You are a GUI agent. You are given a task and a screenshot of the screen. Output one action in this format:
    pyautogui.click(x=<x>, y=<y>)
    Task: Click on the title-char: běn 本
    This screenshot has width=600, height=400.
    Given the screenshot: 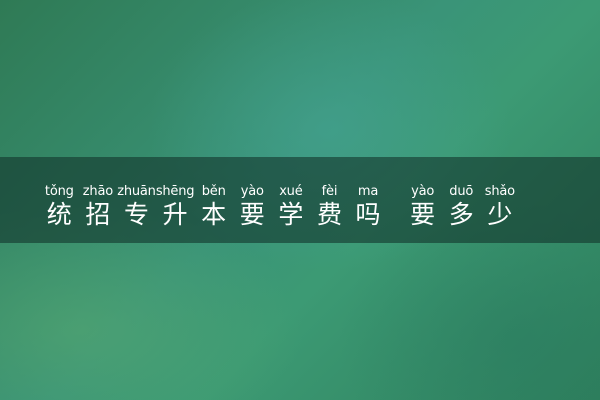 What is the action you would take?
    pyautogui.click(x=213, y=207)
    